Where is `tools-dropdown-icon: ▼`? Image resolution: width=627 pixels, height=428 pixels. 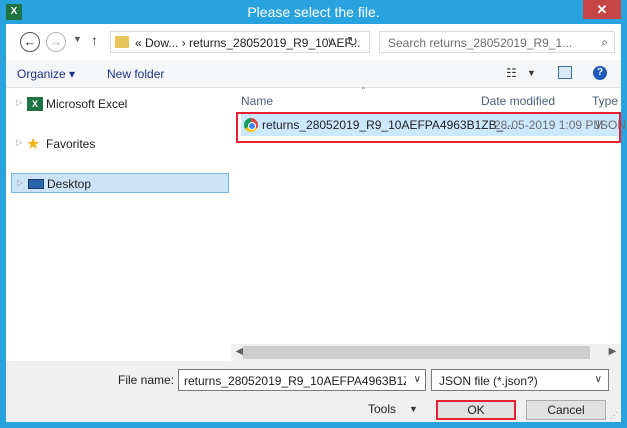
tools-dropdown-icon: ▼ is located at coordinates (413, 409).